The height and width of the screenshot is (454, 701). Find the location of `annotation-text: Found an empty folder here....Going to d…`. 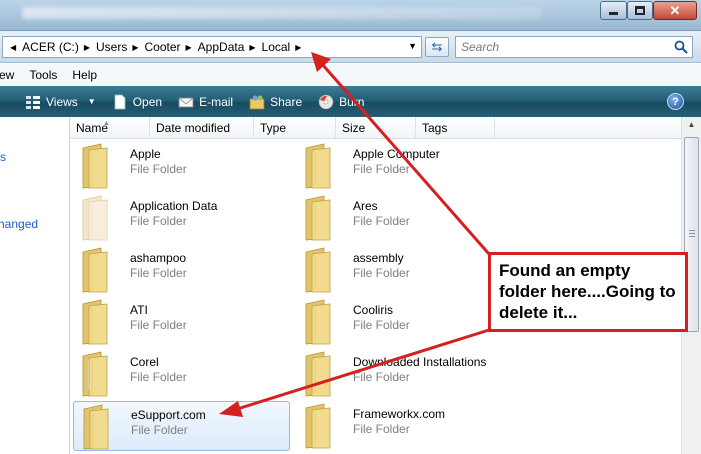

annotation-text: Found an empty folder here....Going to d… is located at coordinates (587, 291).